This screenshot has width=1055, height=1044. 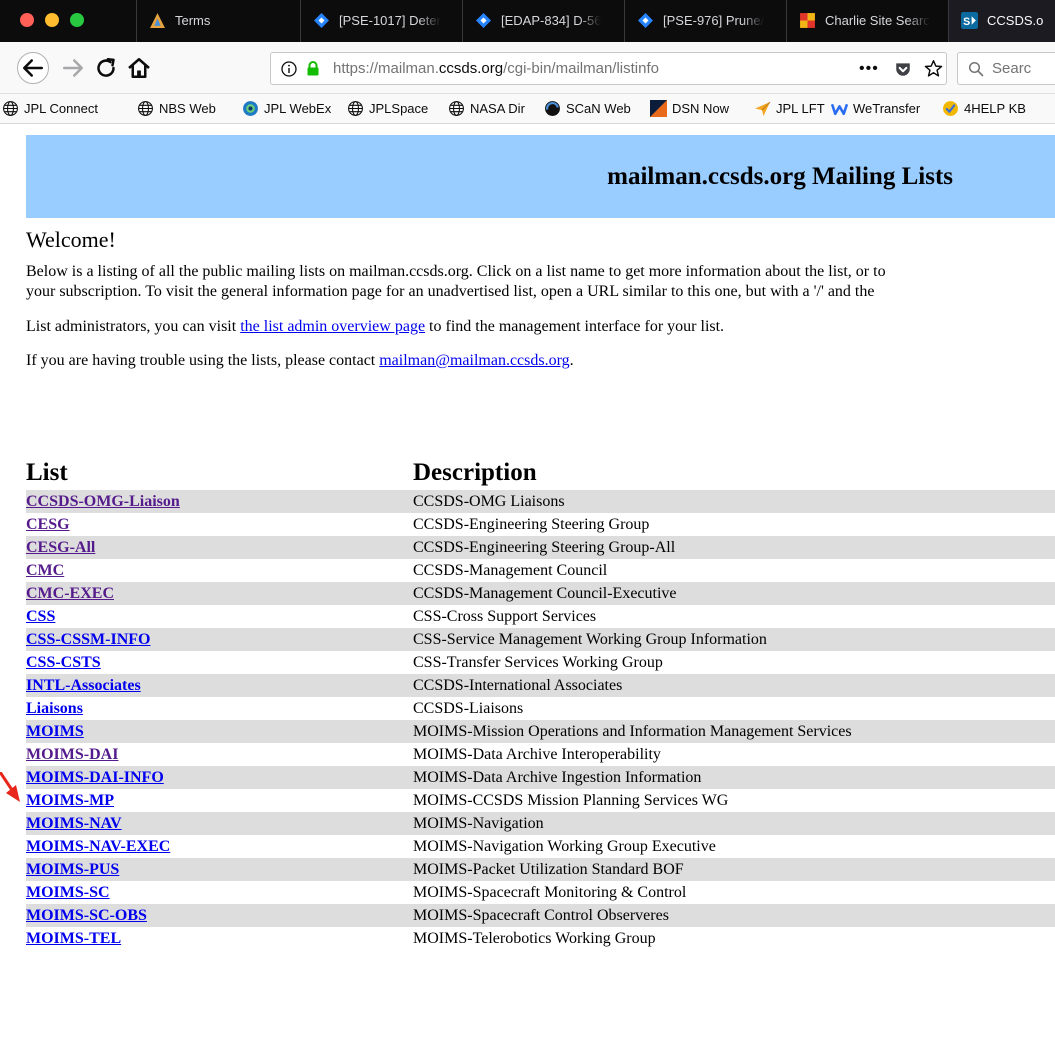 What do you see at coordinates (47, 472) in the screenshot?
I see `list-column-header: List` at bounding box center [47, 472].